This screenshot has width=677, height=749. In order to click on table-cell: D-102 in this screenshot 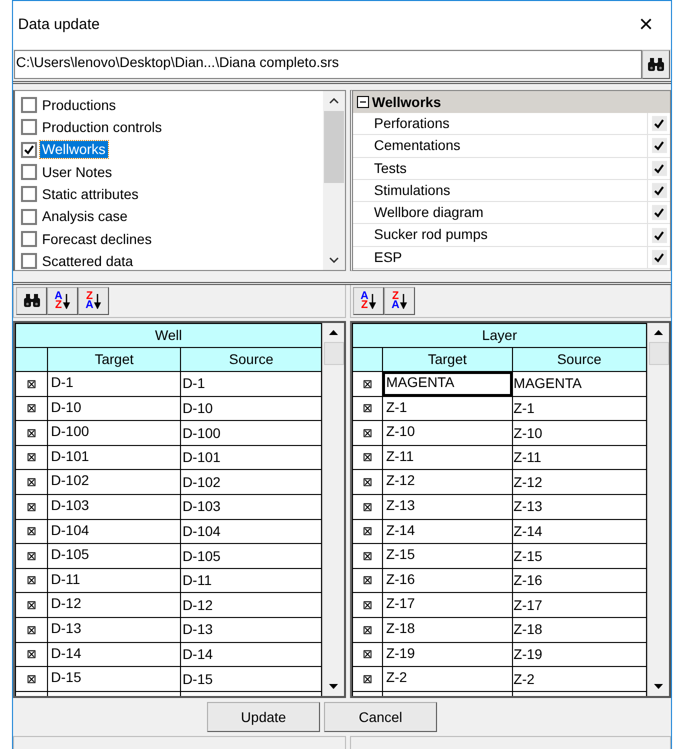, I will do `click(114, 482)`.